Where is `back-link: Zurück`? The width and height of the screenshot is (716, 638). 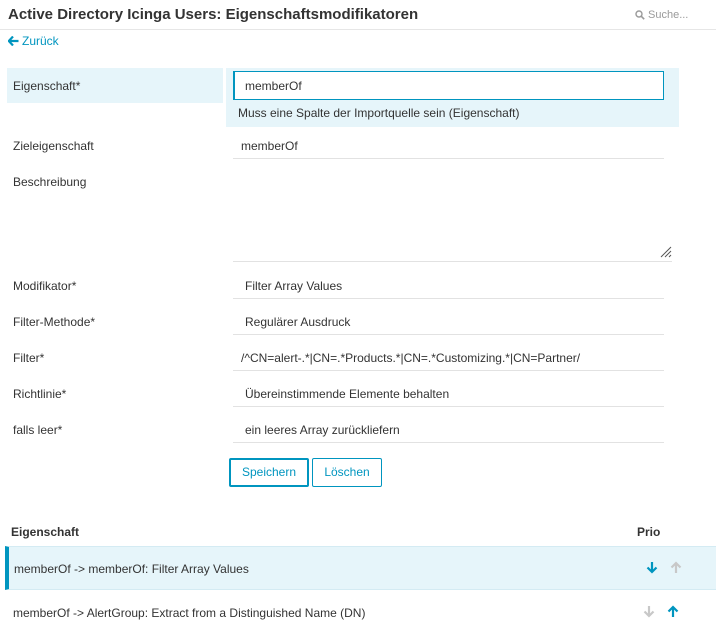
back-link: Zurück is located at coordinates (33, 41).